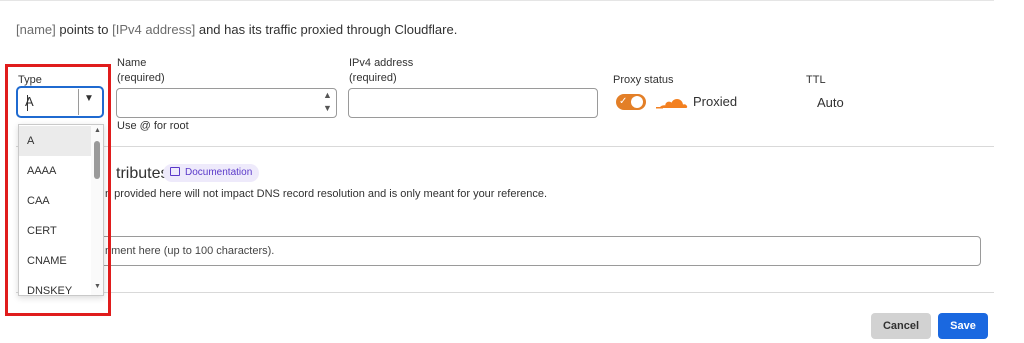 This screenshot has width=1024, height=343. Describe the element at coordinates (175, 171) in the screenshot. I see `book-icon` at that location.